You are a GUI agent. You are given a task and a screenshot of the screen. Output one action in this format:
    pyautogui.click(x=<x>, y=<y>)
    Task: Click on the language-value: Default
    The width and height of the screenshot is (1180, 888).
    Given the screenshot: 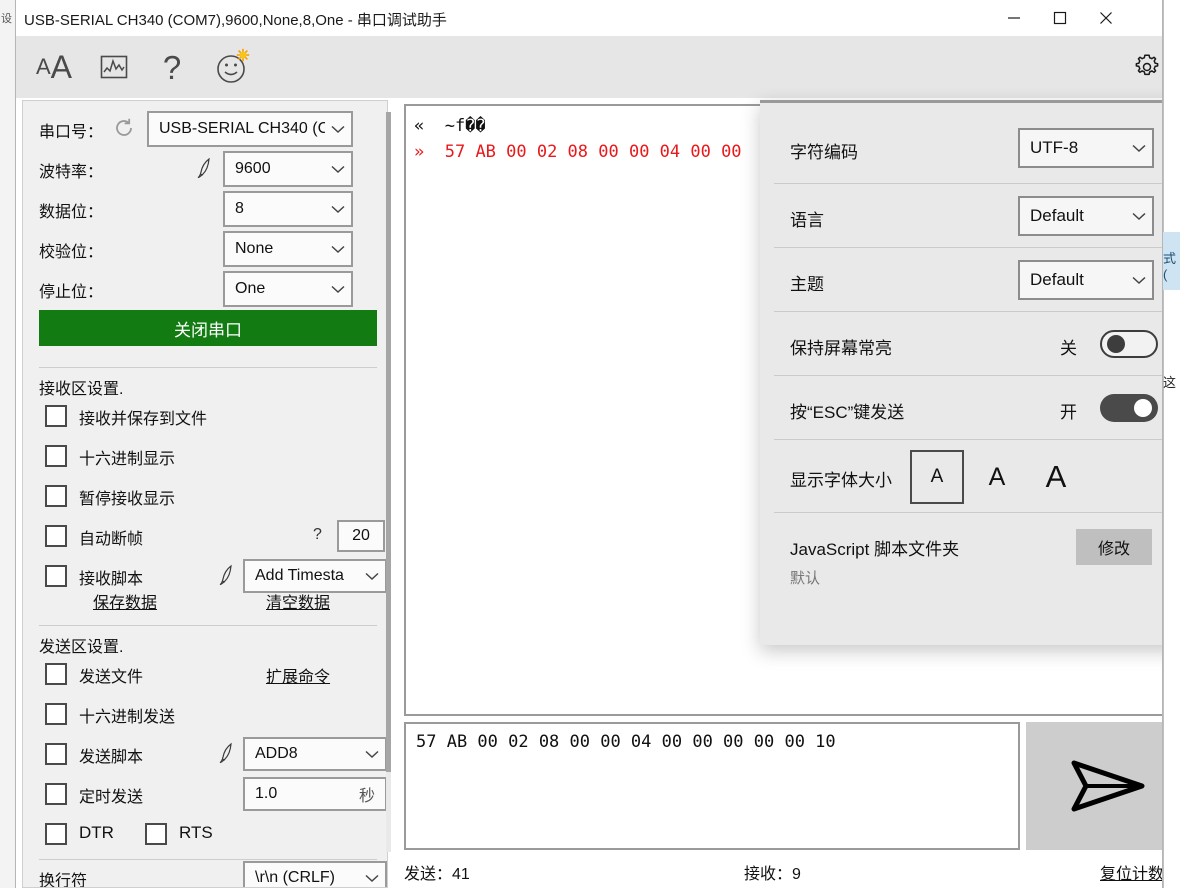 What is the action you would take?
    pyautogui.click(x=1057, y=215)
    